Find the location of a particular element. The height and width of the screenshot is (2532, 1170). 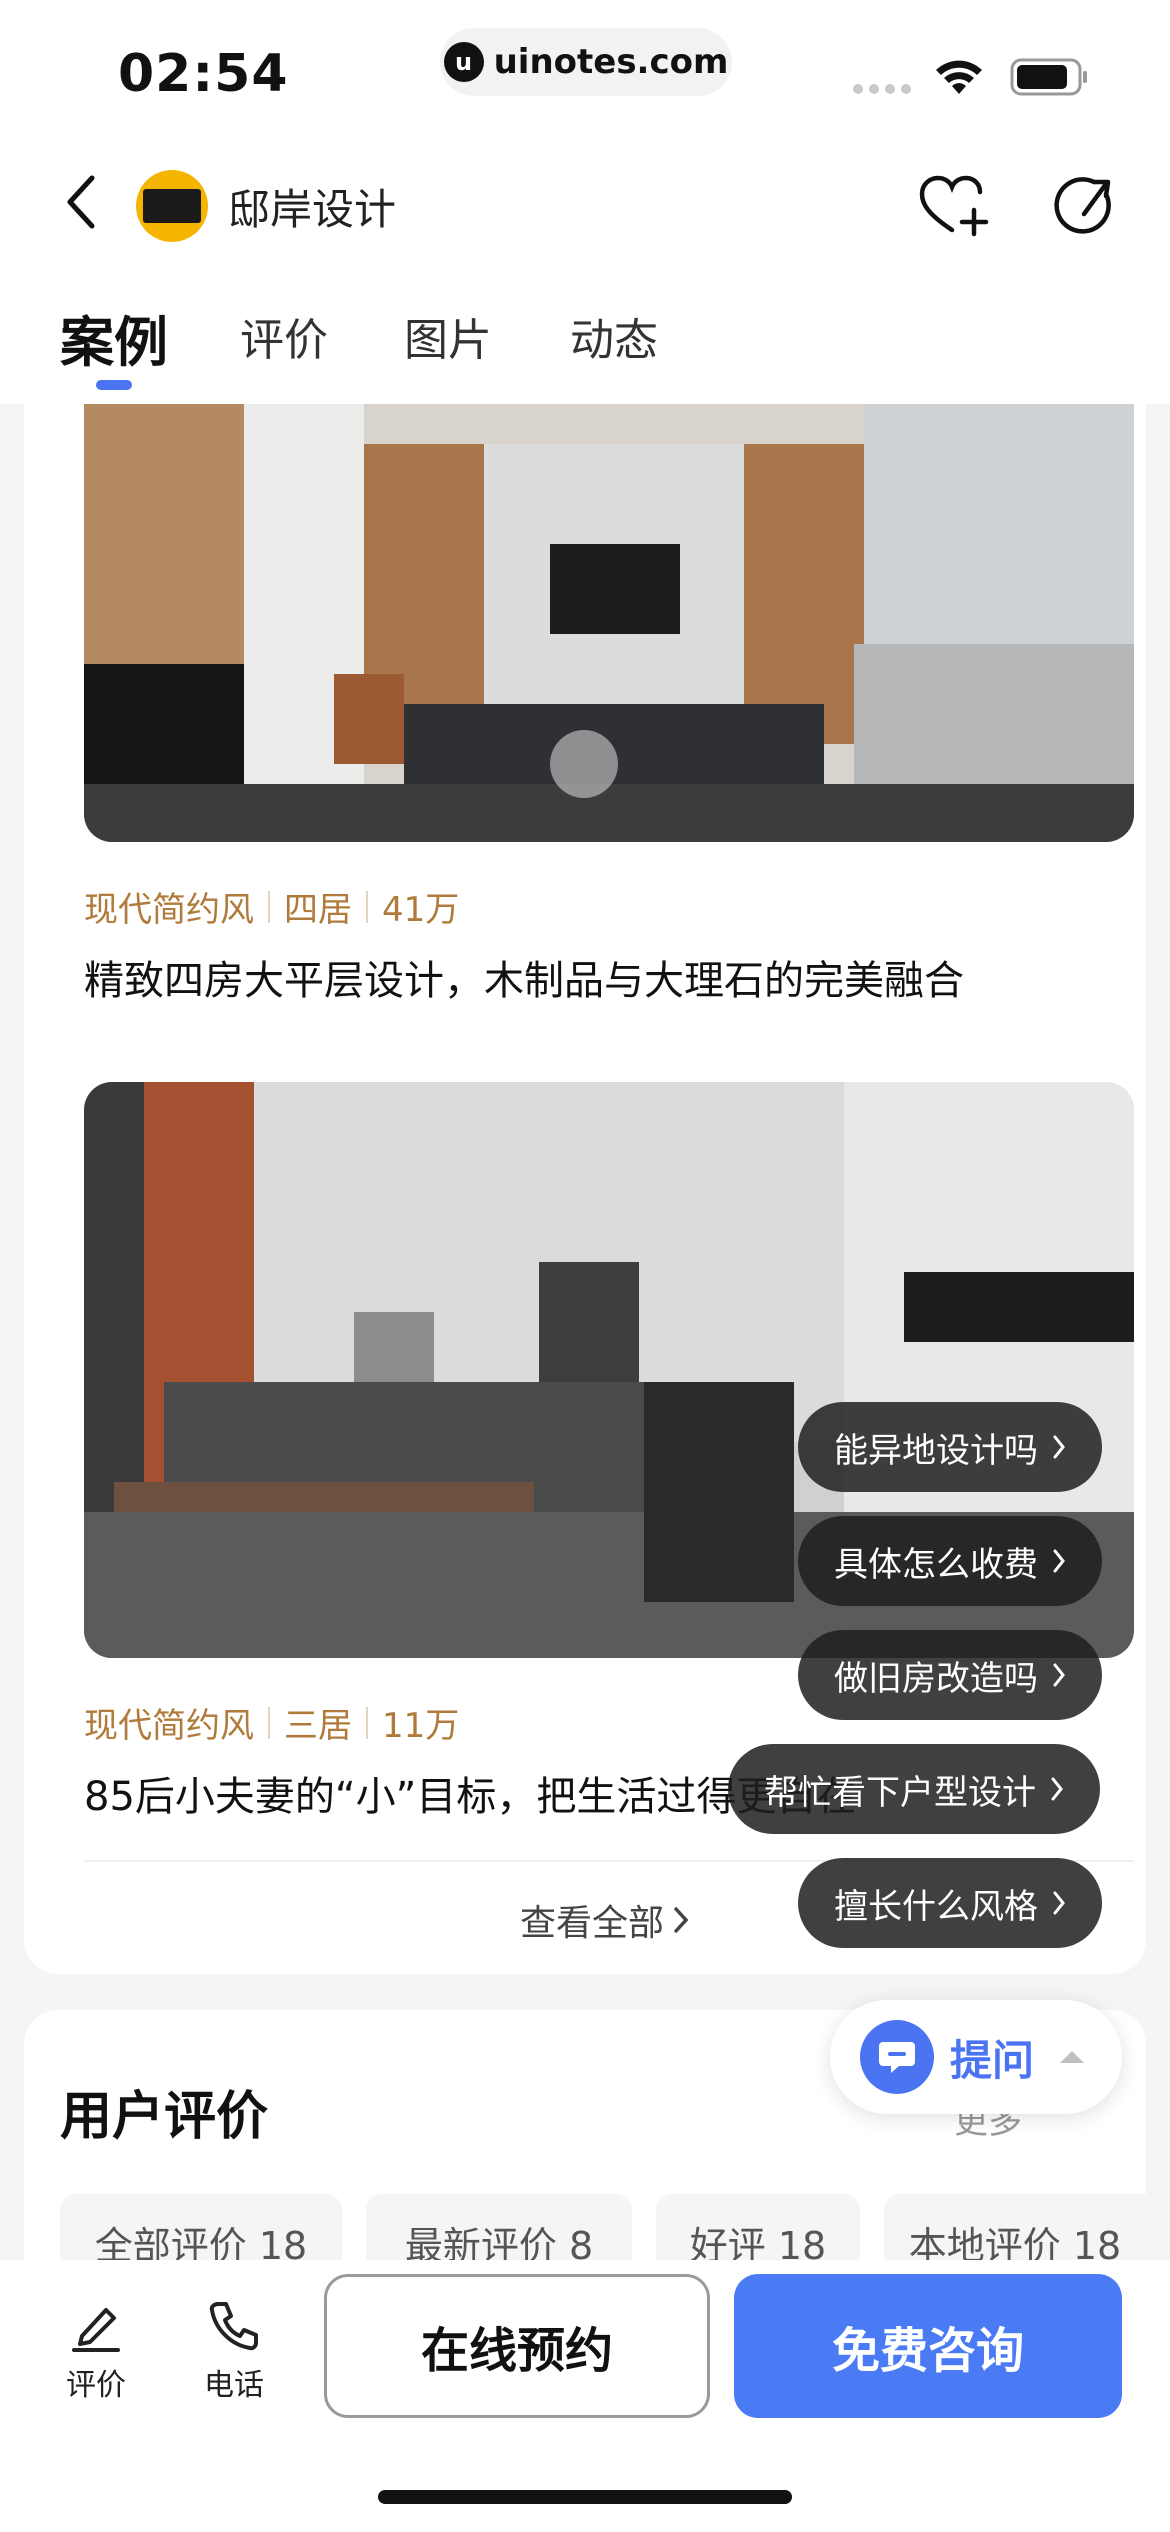

quick-question-1: 能异地设计吗 is located at coordinates (950, 1447).